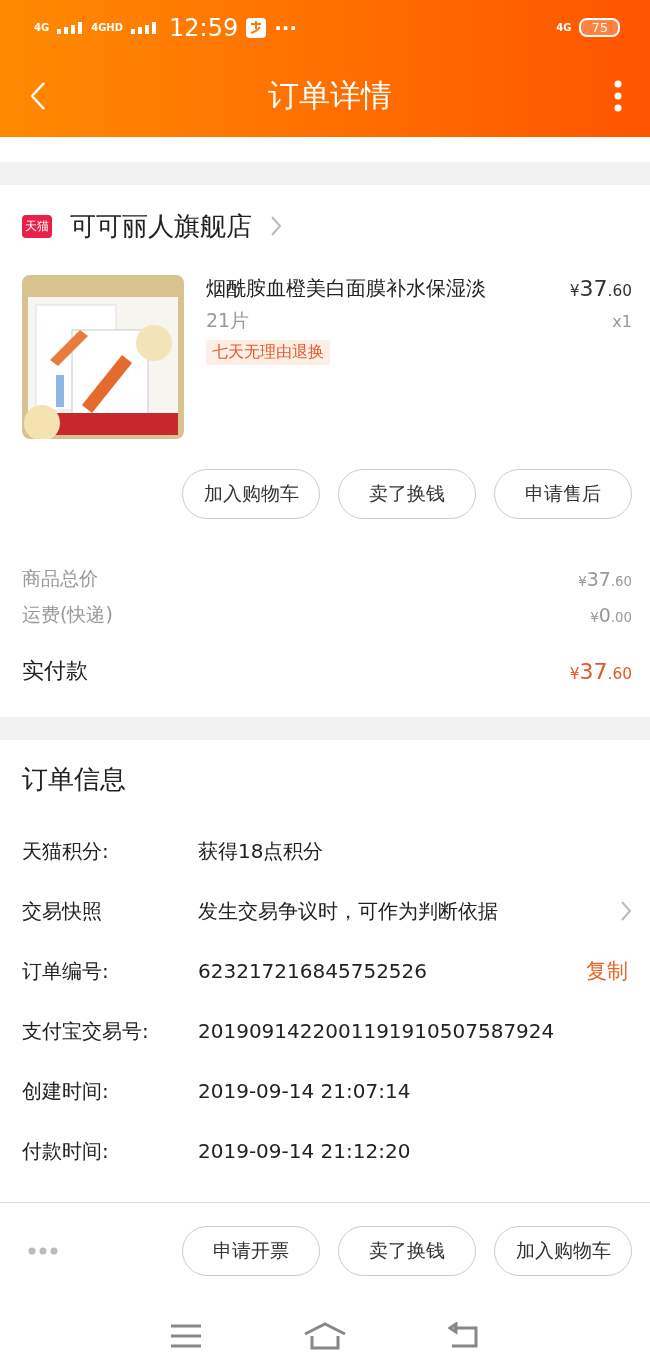 Image resolution: width=650 pixels, height=1372 pixels. What do you see at coordinates (605, 579) in the screenshot?
I see `summary-price: ¥37.60` at bounding box center [605, 579].